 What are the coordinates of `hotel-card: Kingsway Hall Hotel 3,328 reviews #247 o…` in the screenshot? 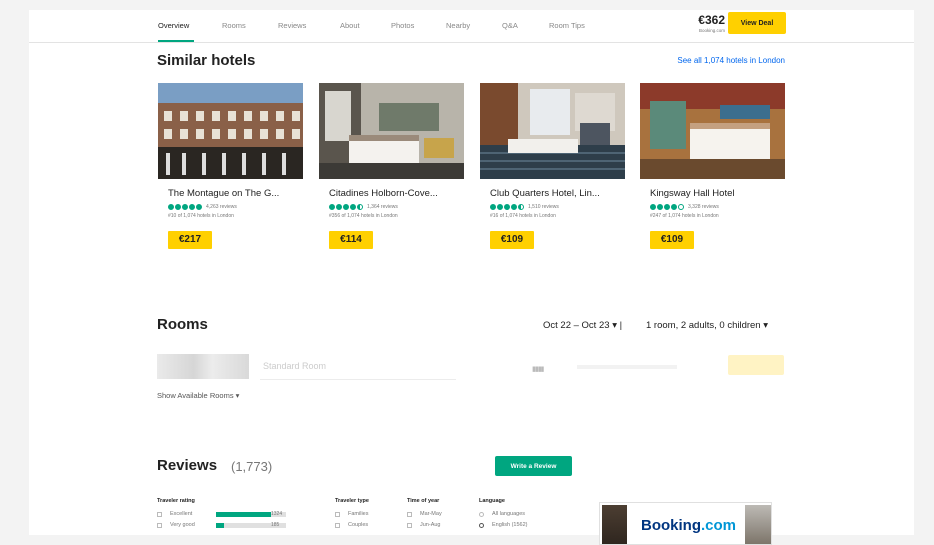 It's located at (712, 172).